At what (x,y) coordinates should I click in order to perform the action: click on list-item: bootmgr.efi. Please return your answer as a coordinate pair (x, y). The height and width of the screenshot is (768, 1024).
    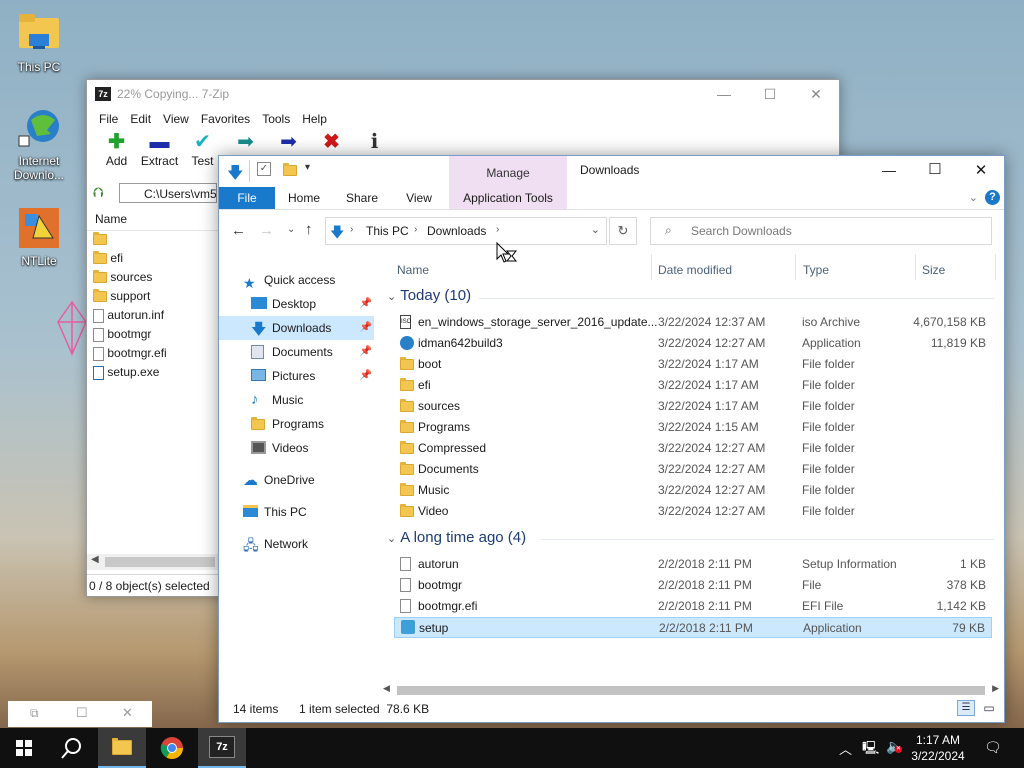
    Looking at the image, I should click on (155, 353).